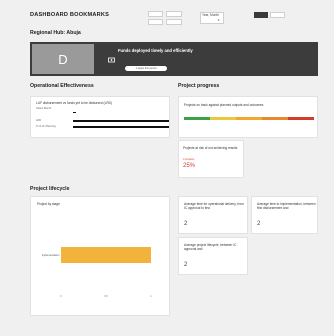 The width and height of the screenshot is (334, 336). Describe the element at coordinates (70, 15) in the screenshot. I see `page-title: DASHBOARD BOOKMARKS` at that location.